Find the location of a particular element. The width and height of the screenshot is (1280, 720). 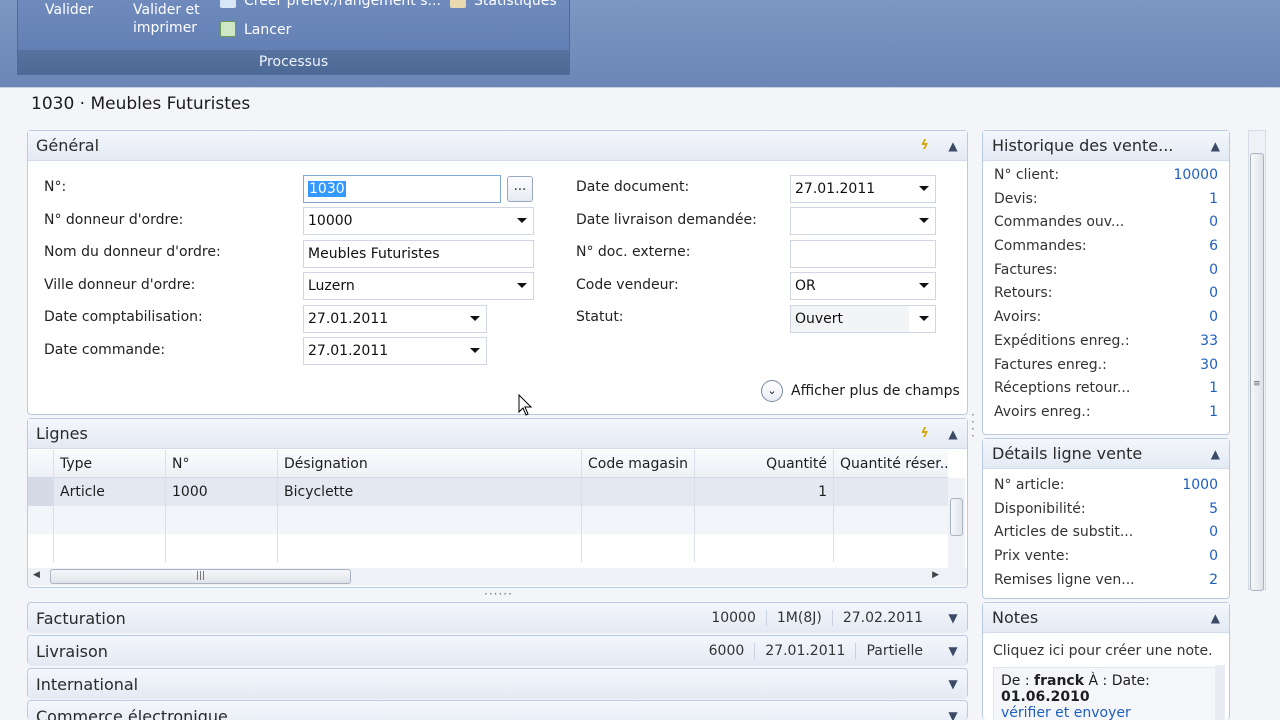

resize-grip-icon: ······ is located at coordinates (498, 594).